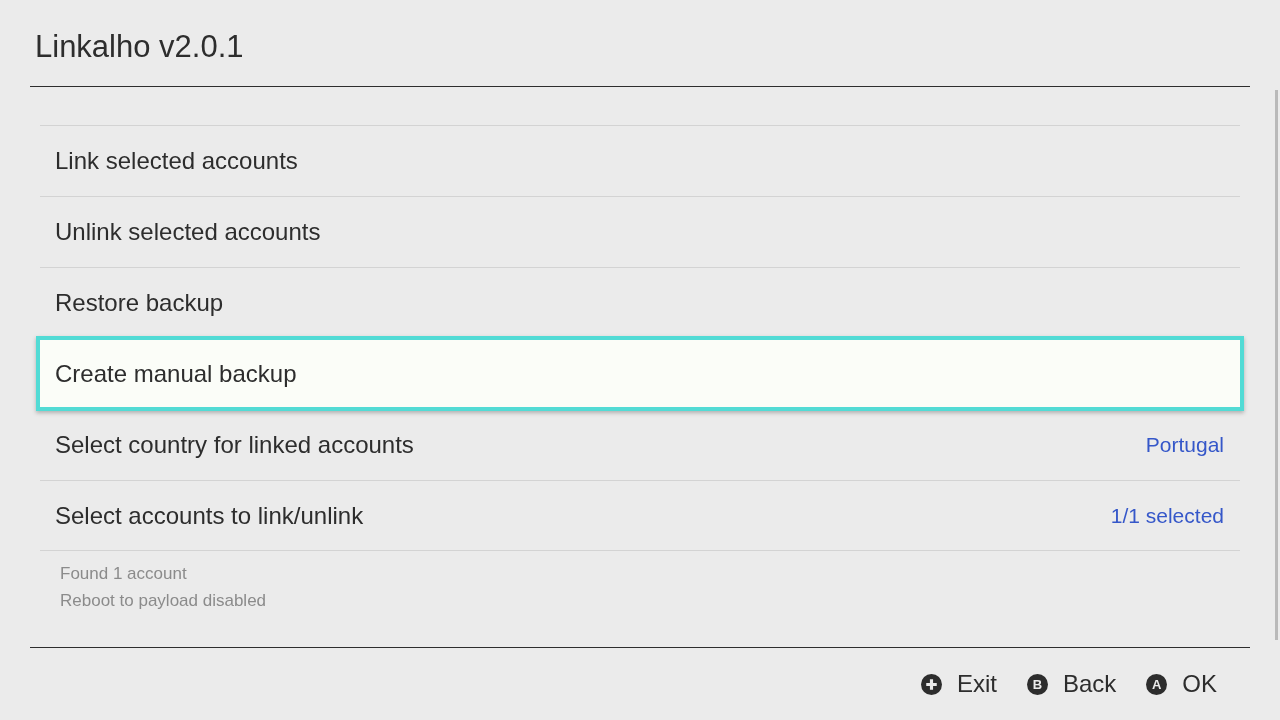 Image resolution: width=1280 pixels, height=720 pixels. I want to click on status-text: Reboot to payload disabled, so click(163, 601).